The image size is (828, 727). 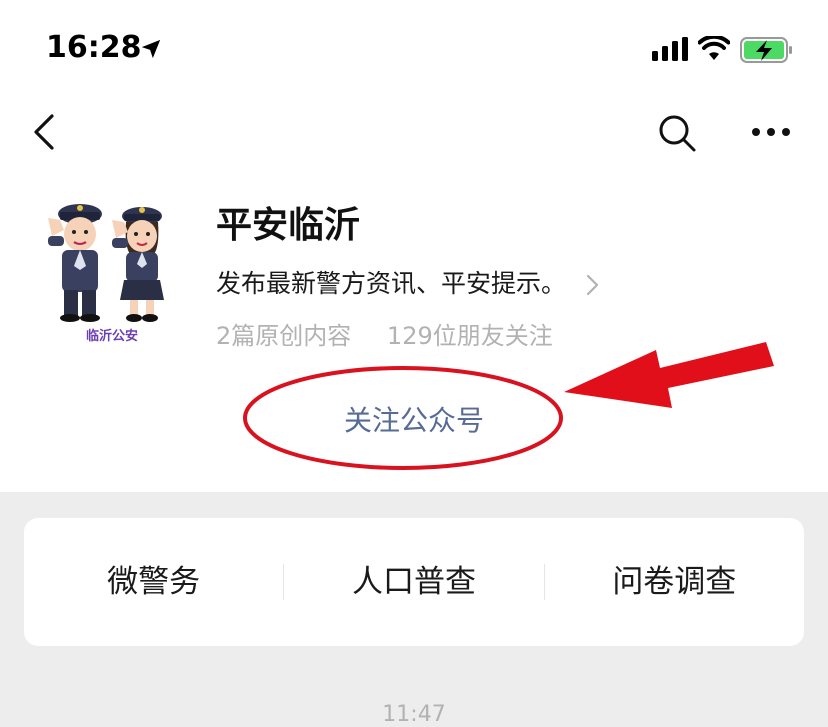 What do you see at coordinates (592, 285) in the screenshot?
I see `chevron-right-icon` at bounding box center [592, 285].